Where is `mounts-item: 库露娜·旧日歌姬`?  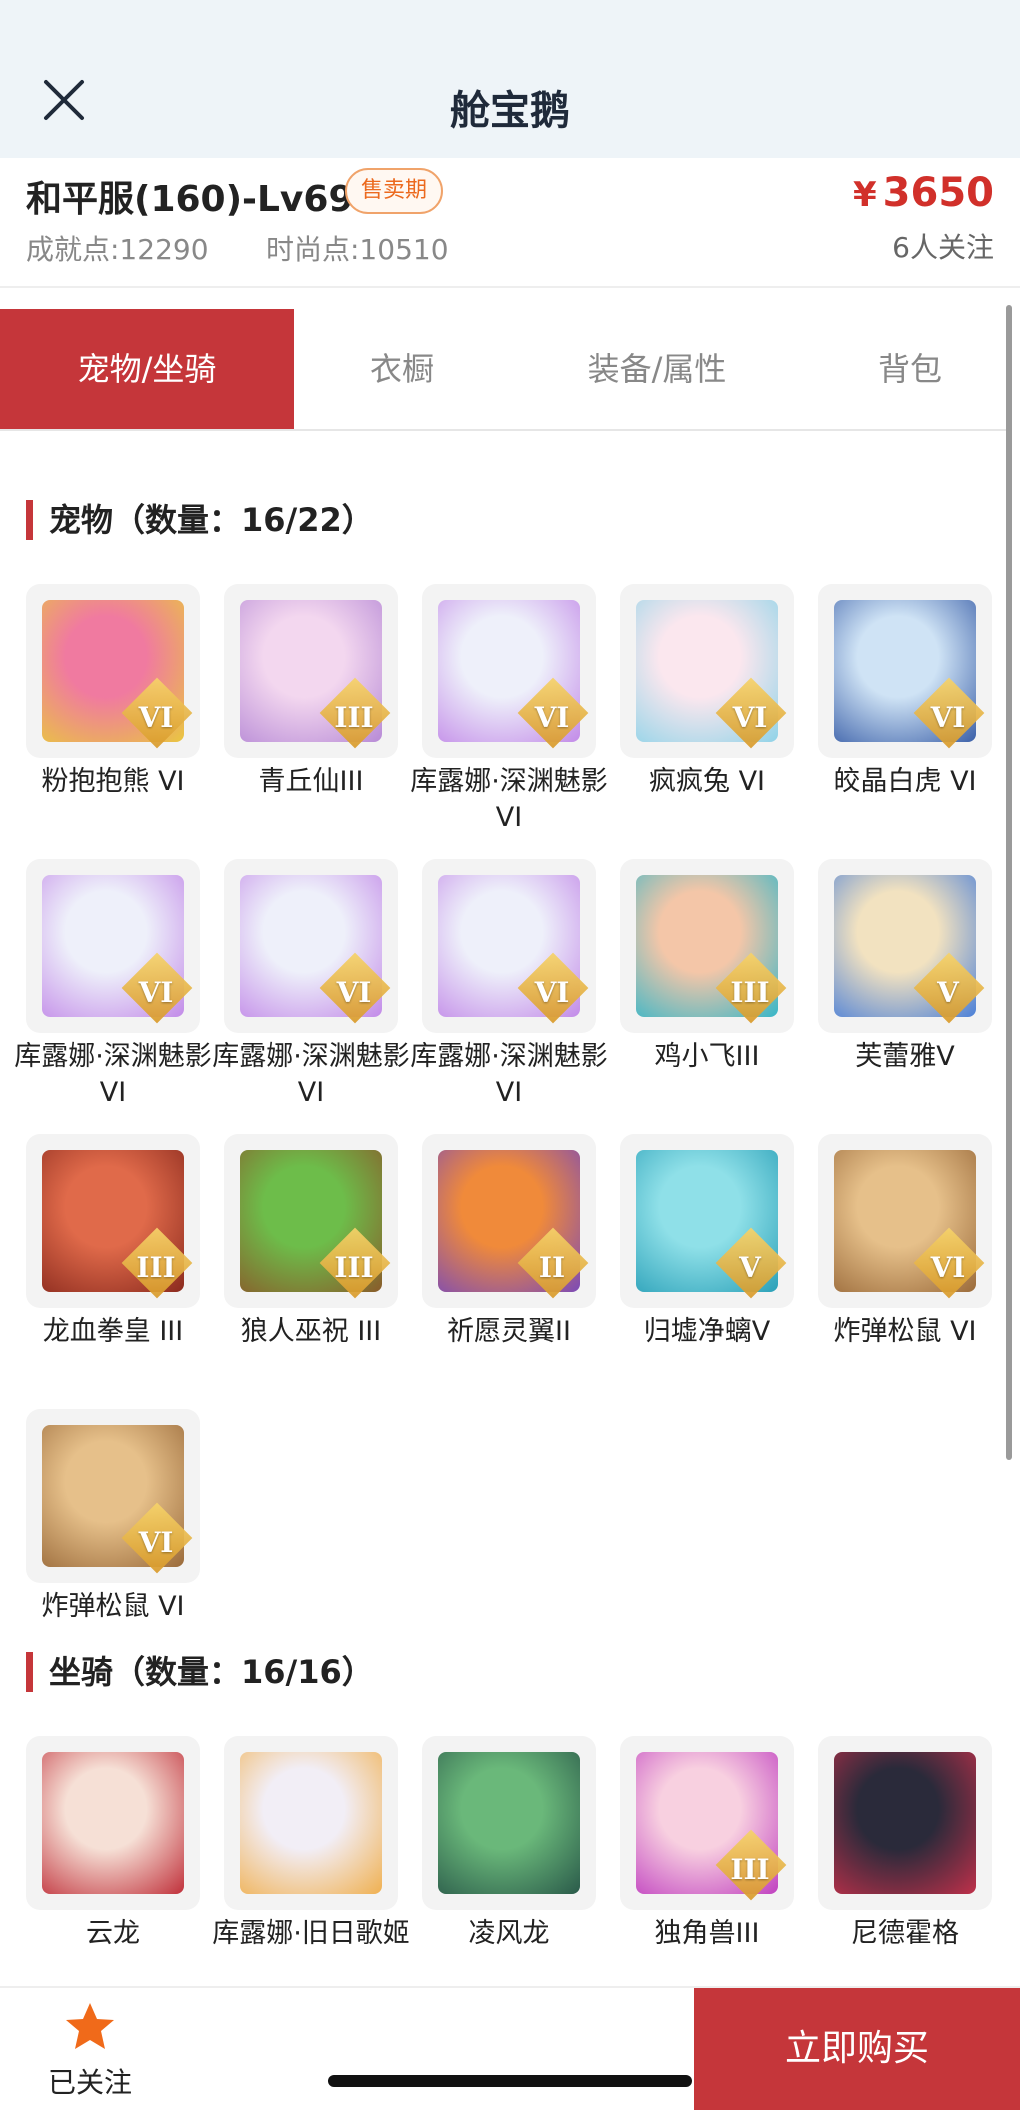 mounts-item: 库露娜·旧日歌姬 is located at coordinates (311, 1844).